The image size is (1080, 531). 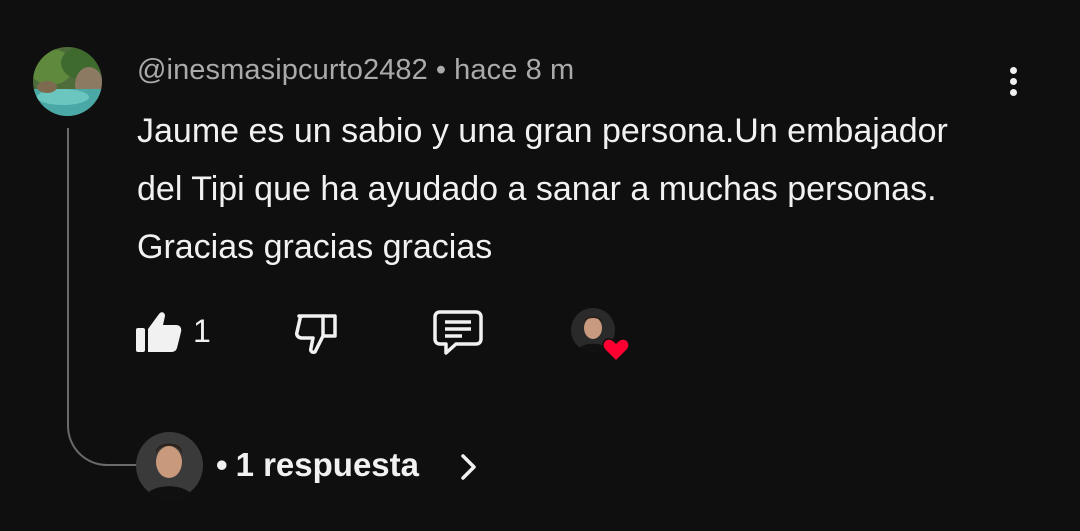 I want to click on thread-connector-line, so click(x=102, y=297).